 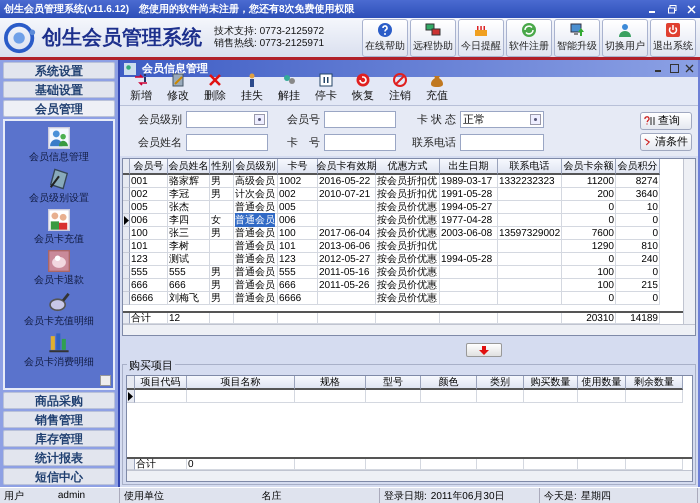 What do you see at coordinates (59, 280) in the screenshot?
I see `sidebar-item: 会员卡退款` at bounding box center [59, 280].